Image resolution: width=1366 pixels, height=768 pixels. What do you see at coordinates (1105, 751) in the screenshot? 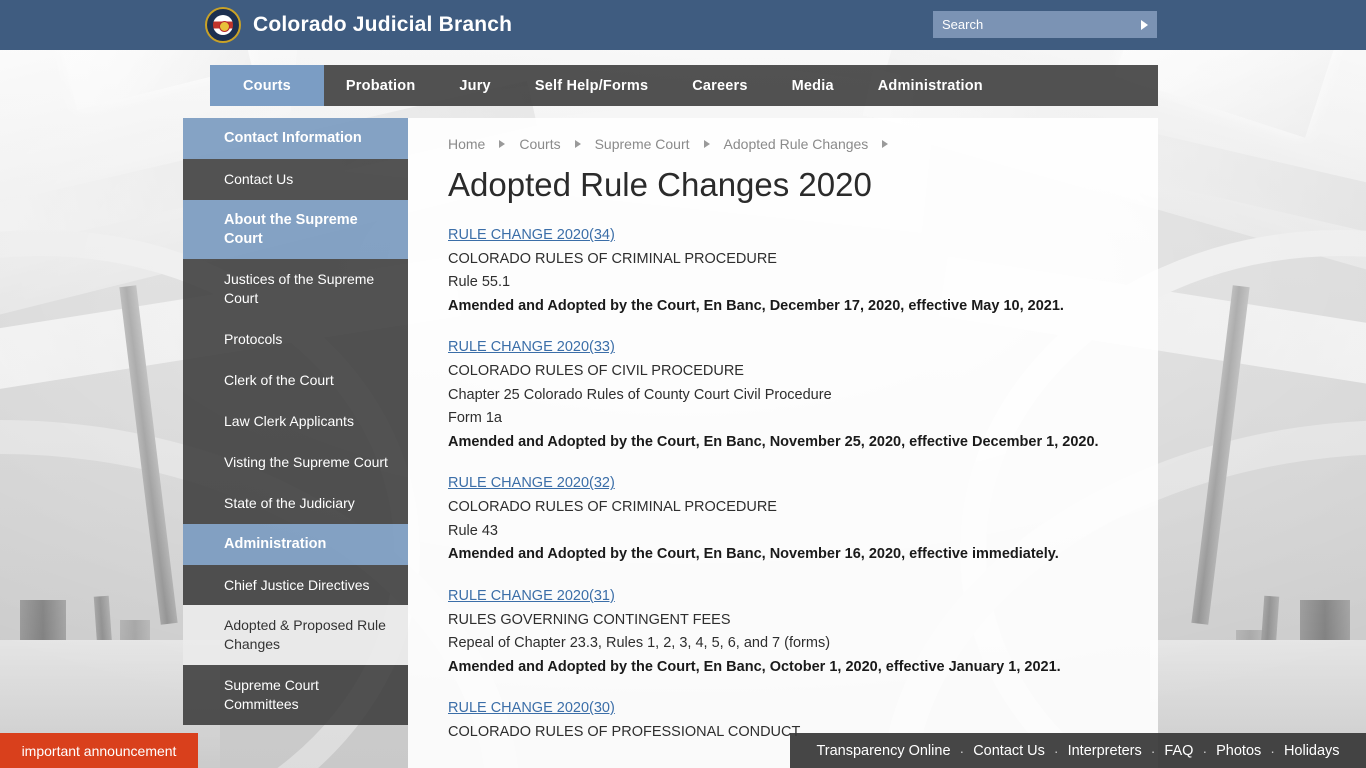
I see `footer-link-interpreters: Interpreters` at bounding box center [1105, 751].